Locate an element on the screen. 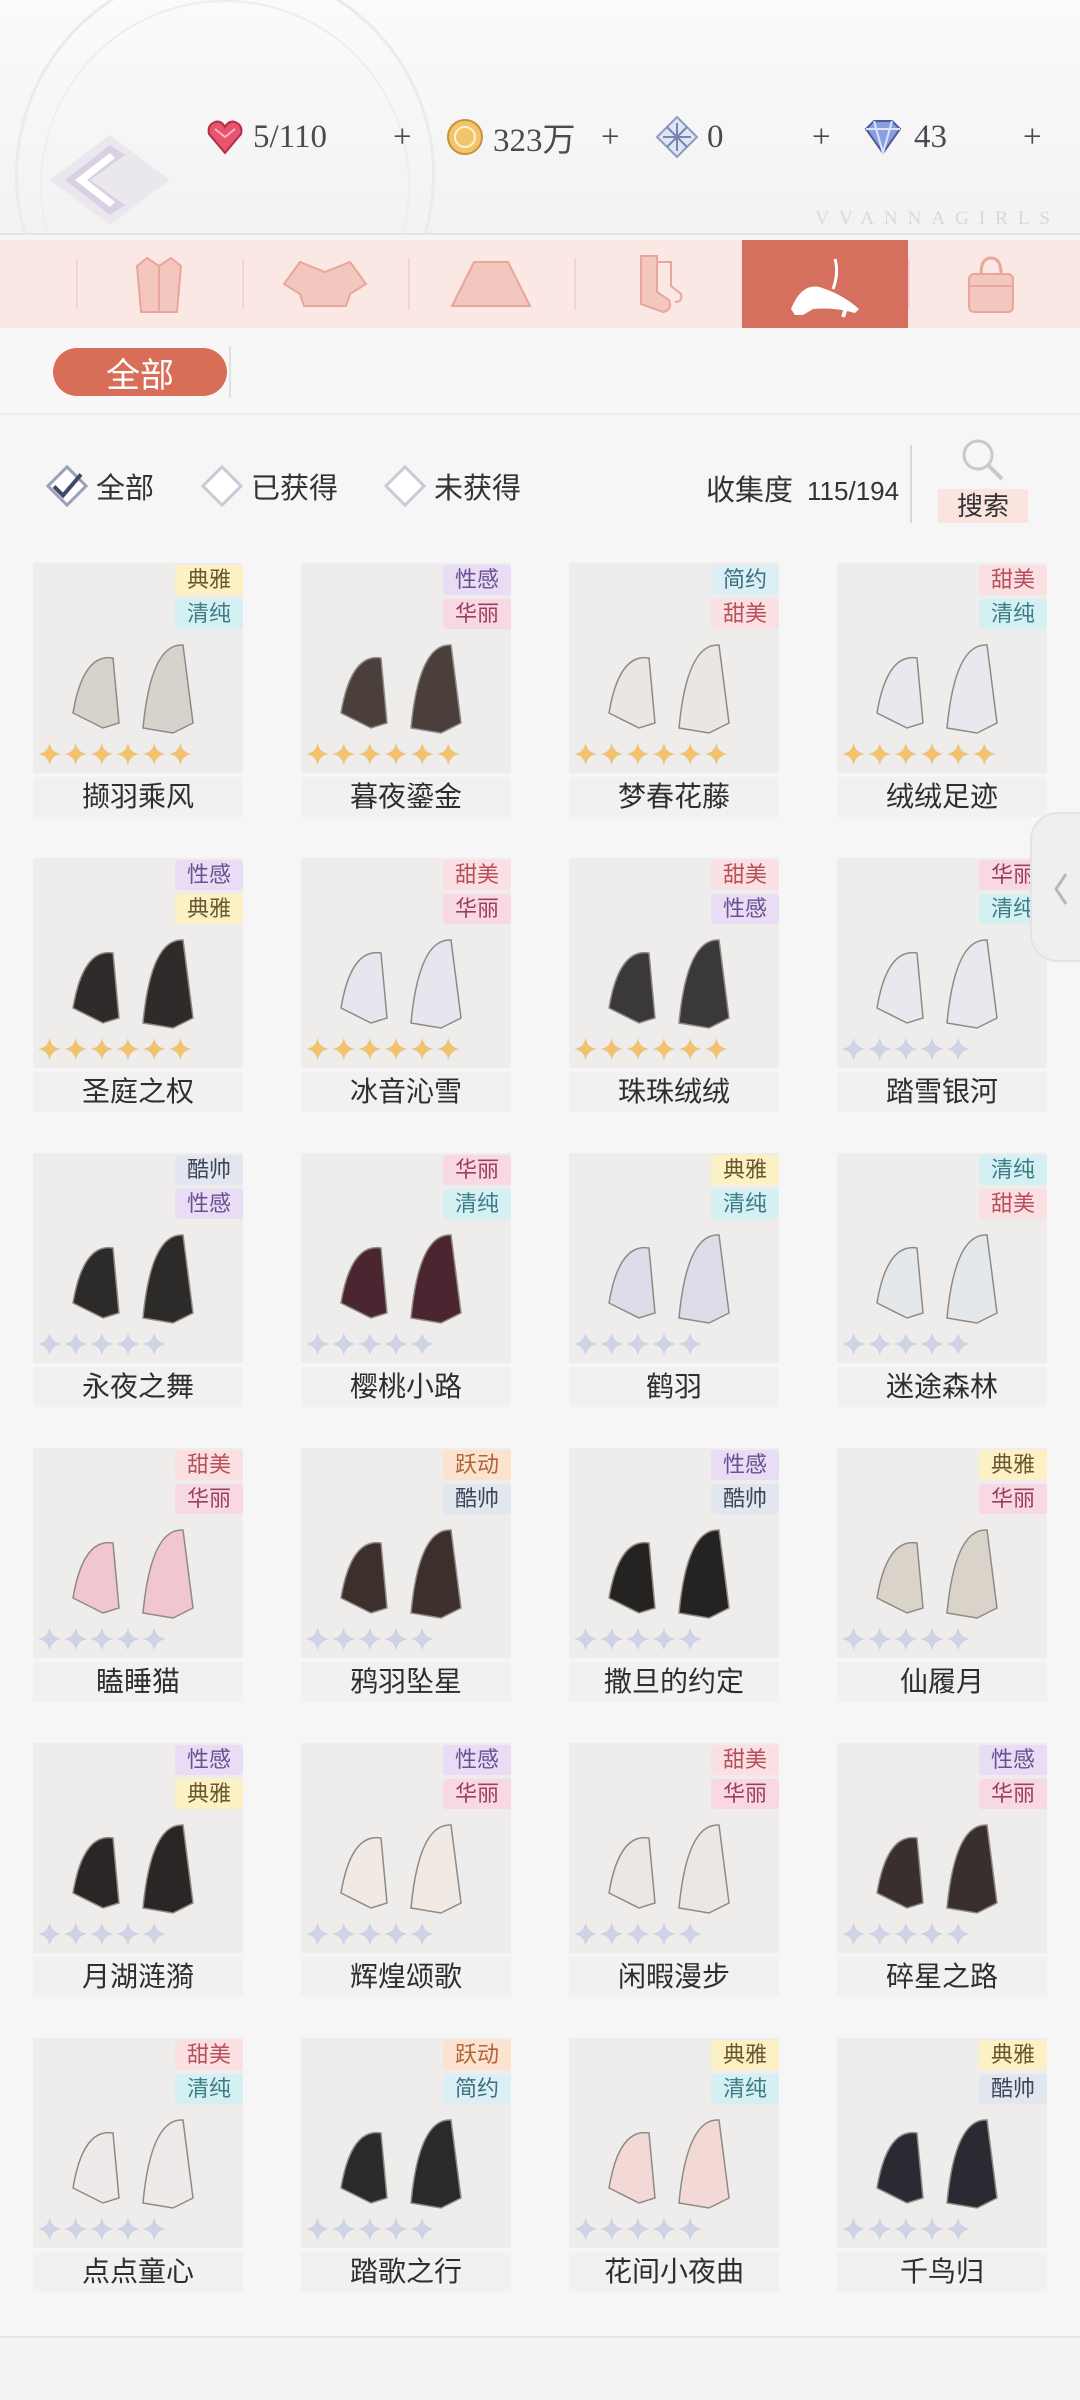 The height and width of the screenshot is (2400, 1080). shoe-item-card: 甜美 性感 ✦ ✦ ✦ ✦ ✦ ✦ 珠珠绒绒 is located at coordinates (674, 987).